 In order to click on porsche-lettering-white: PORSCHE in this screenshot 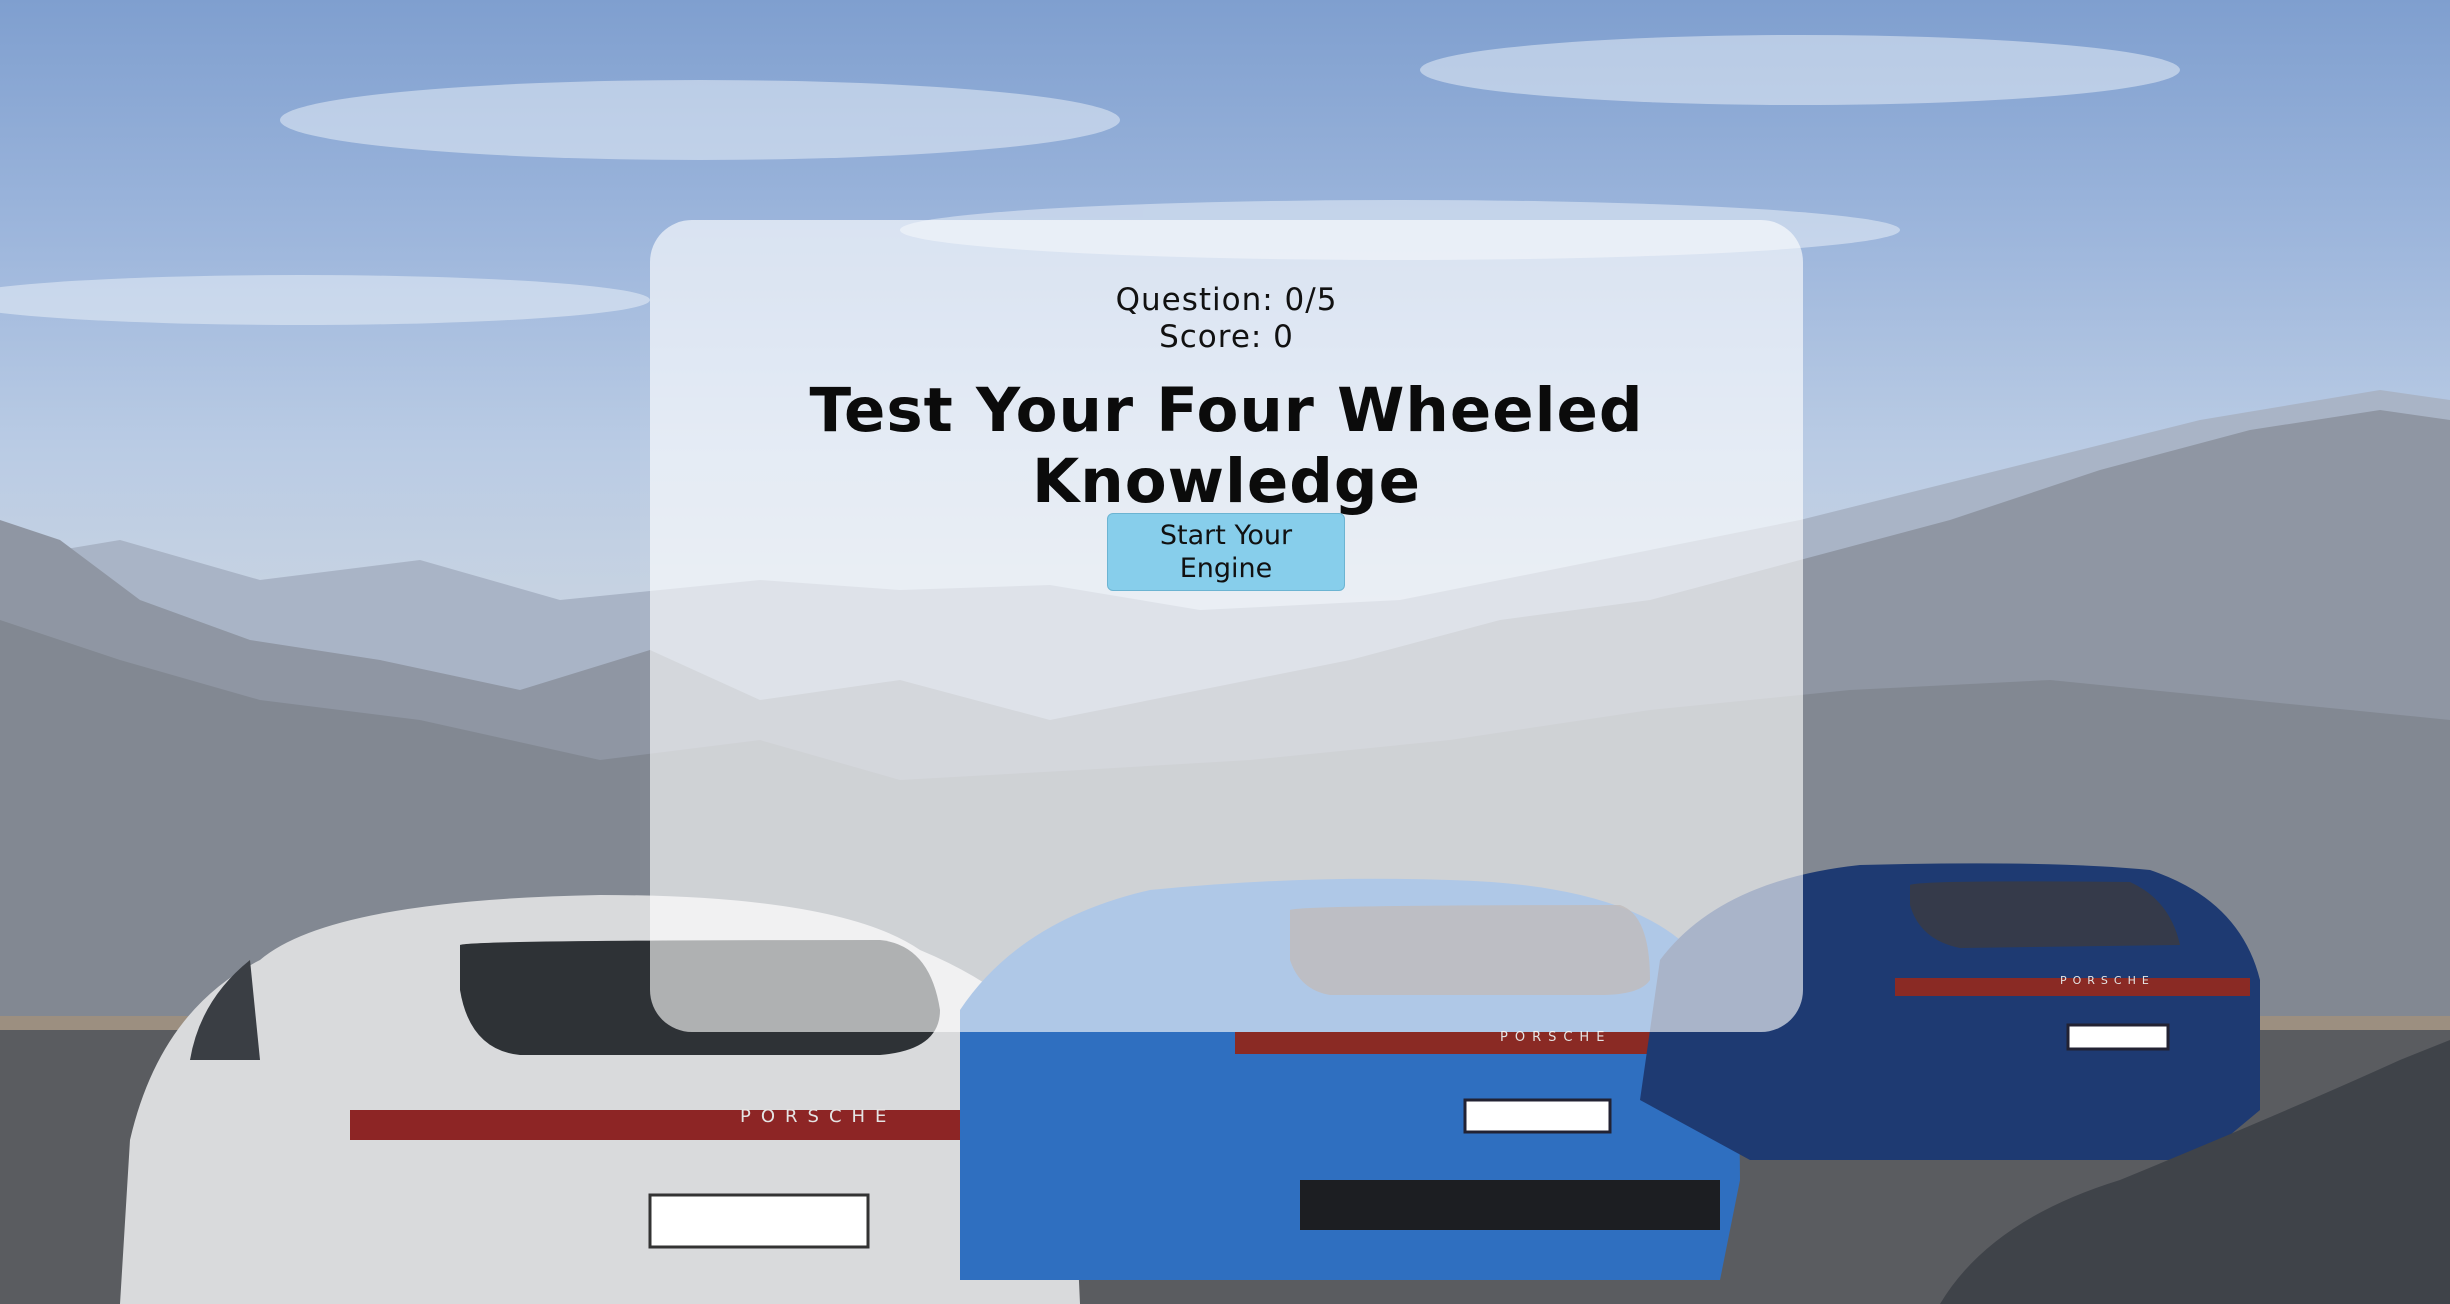, I will do `click(818, 1116)`.